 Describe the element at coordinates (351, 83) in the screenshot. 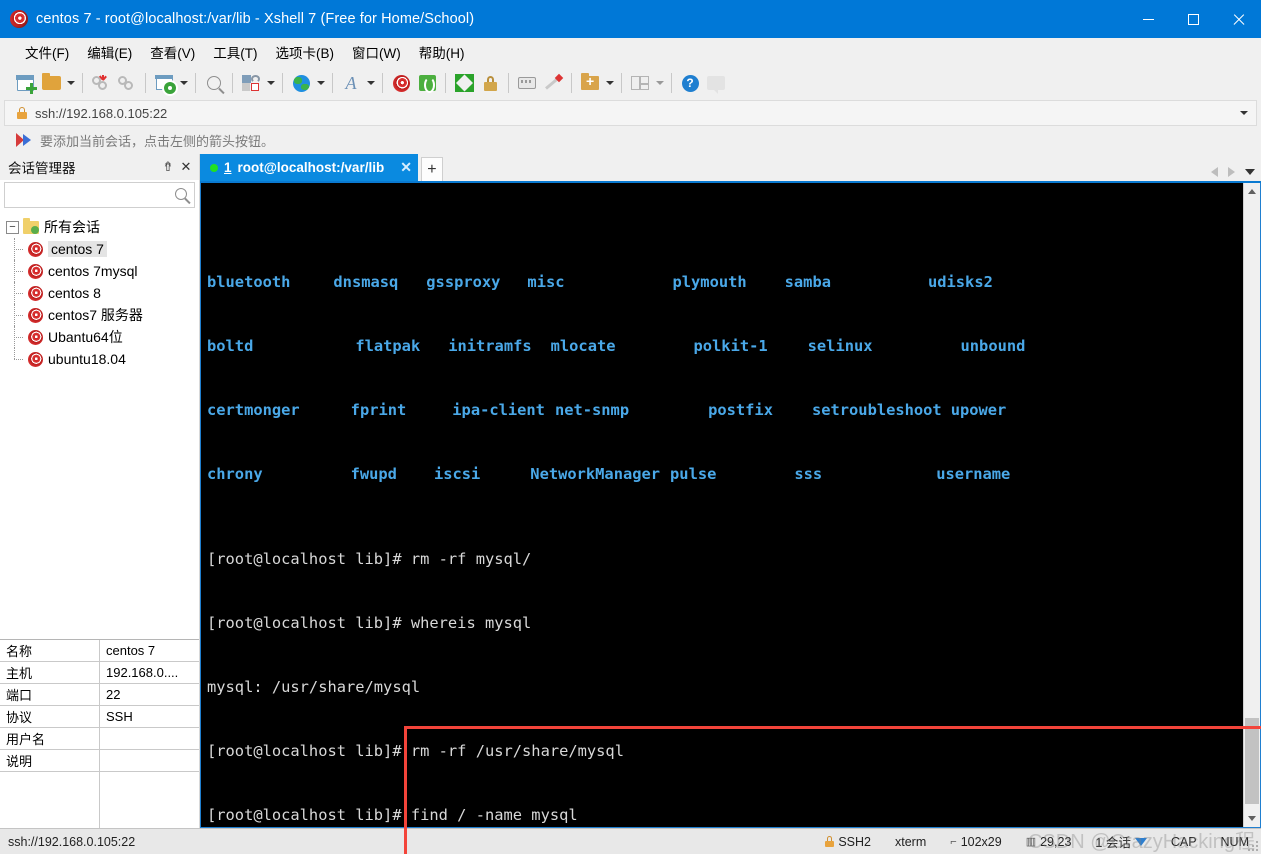

I see `font-icon: A` at that location.